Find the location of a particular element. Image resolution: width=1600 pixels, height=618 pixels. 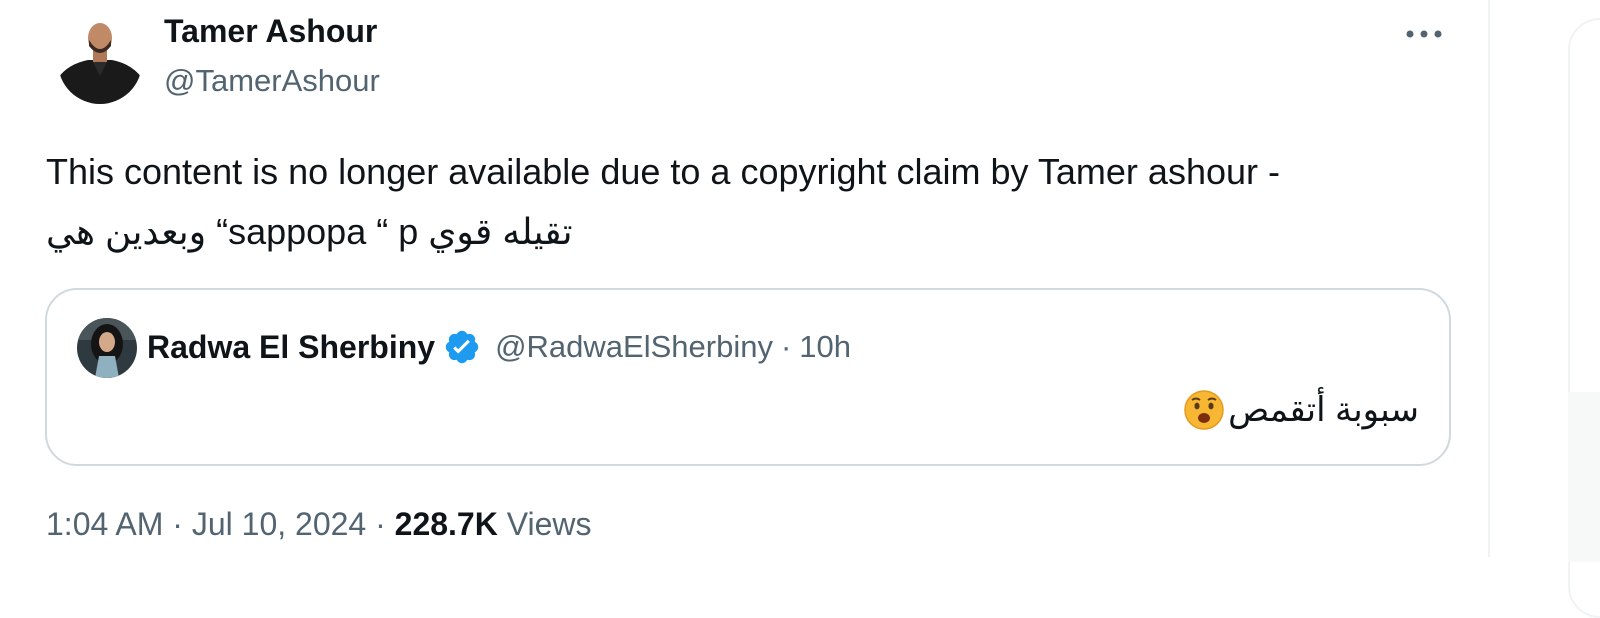

quote-author-handle: @RadwaElSherbiny is located at coordinates (634, 347).